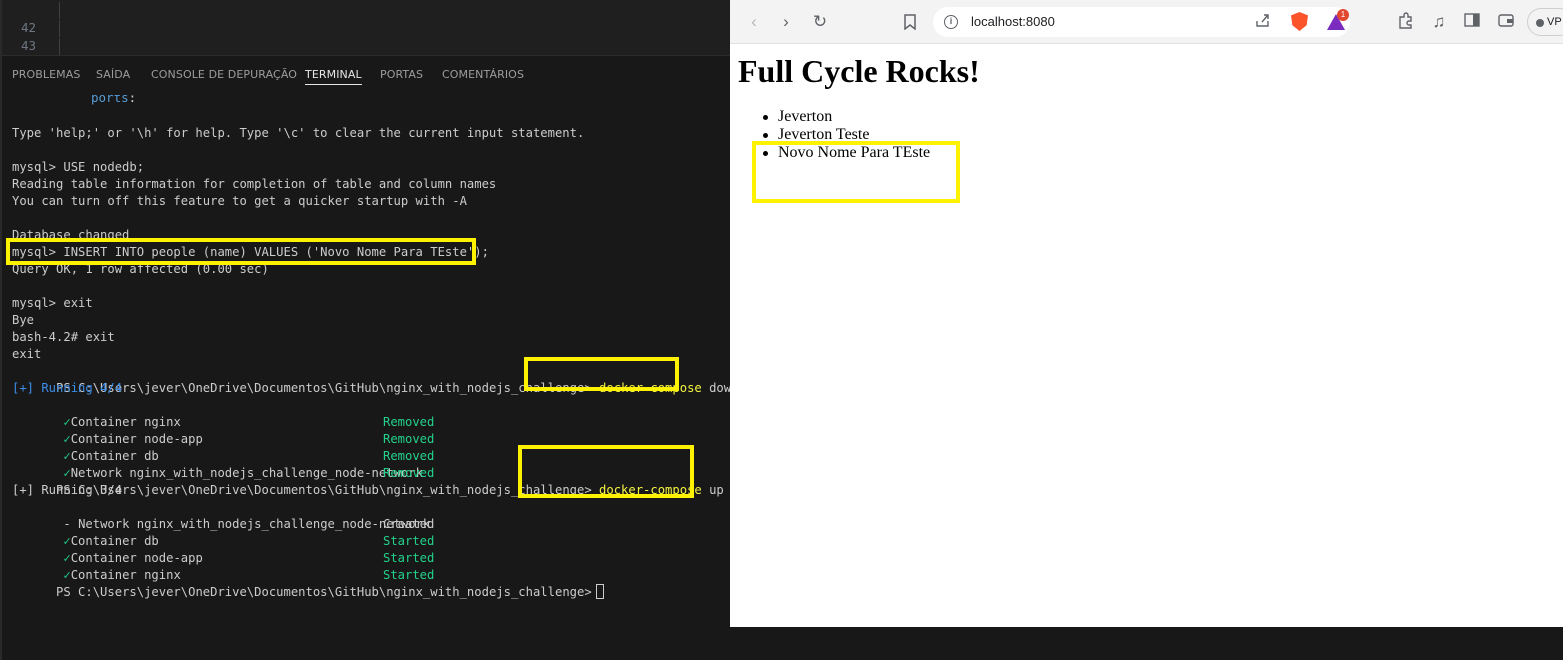 The height and width of the screenshot is (660, 1563). What do you see at coordinates (223, 532) in the screenshot?
I see `terminal-line: ✓Container db Started` at bounding box center [223, 532].